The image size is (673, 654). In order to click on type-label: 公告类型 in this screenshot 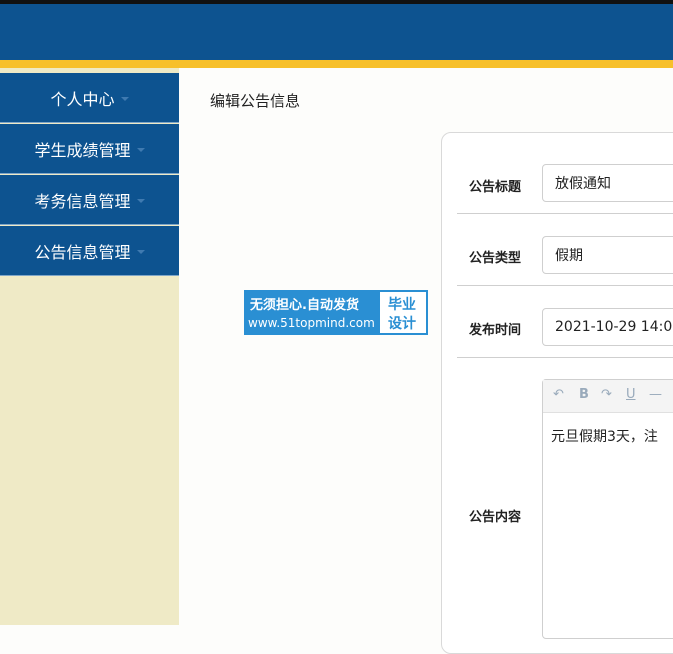, I will do `click(495, 258)`.